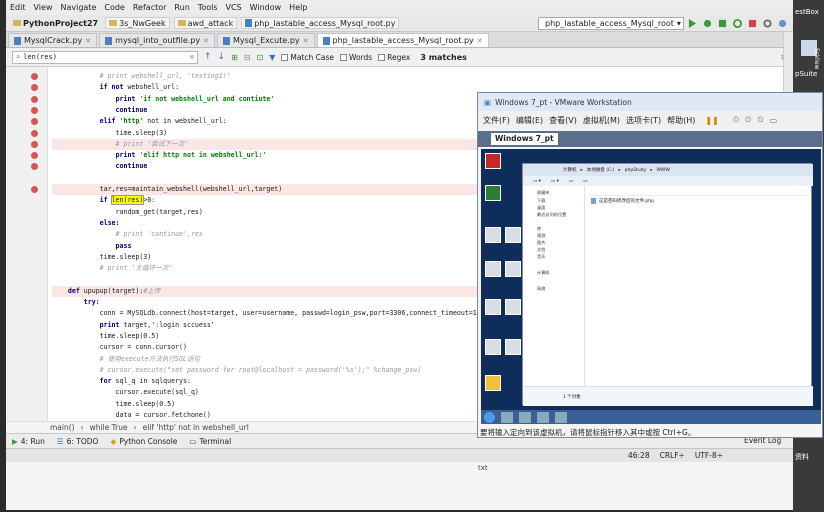 This screenshot has height=512, width=824. Describe the element at coordinates (157, 40) in the screenshot. I see `tab-mysql-into-outfile: mysql_into_outfile.py ✕` at that location.